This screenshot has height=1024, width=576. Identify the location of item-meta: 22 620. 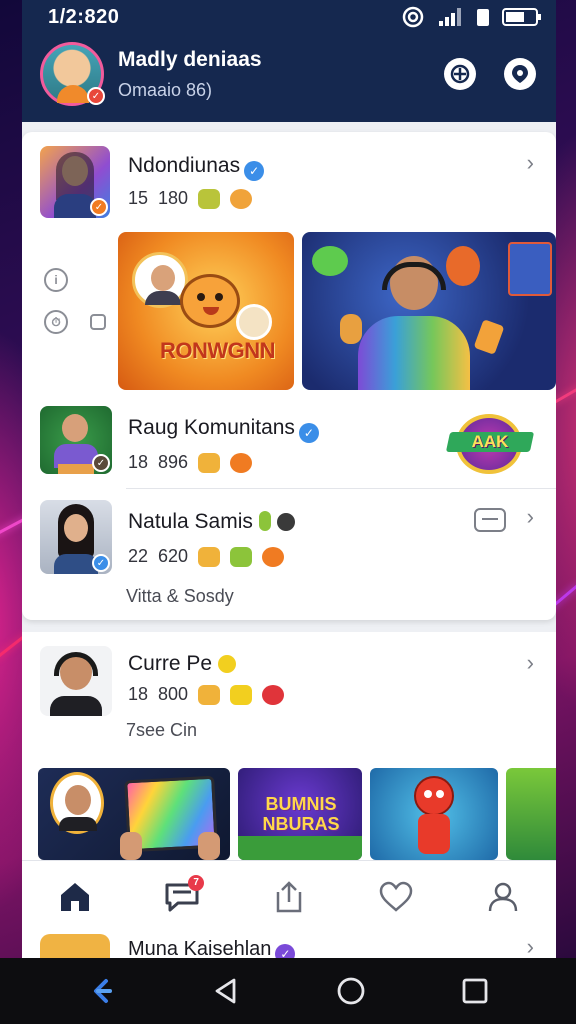
(206, 556).